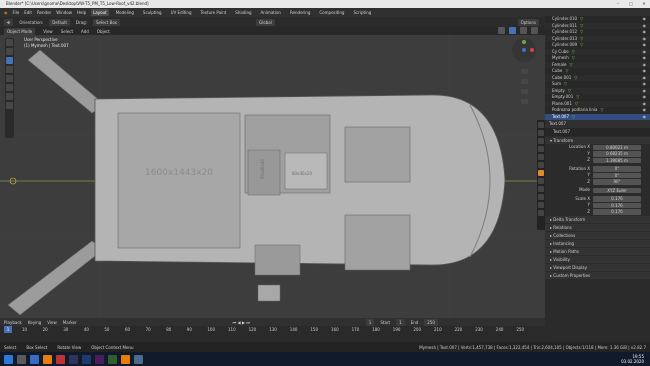  I want to click on menu-view: View, so click(48, 31).